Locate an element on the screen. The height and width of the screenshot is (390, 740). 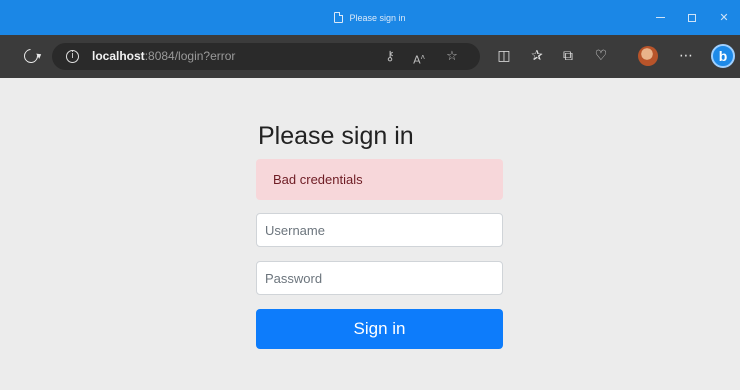
bing-icon: b is located at coordinates (723, 56).